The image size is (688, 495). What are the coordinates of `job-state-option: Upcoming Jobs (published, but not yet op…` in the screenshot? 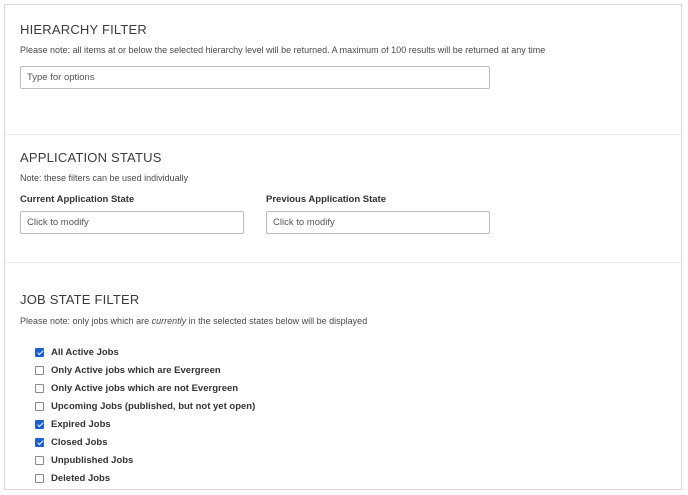 It's located at (145, 406).